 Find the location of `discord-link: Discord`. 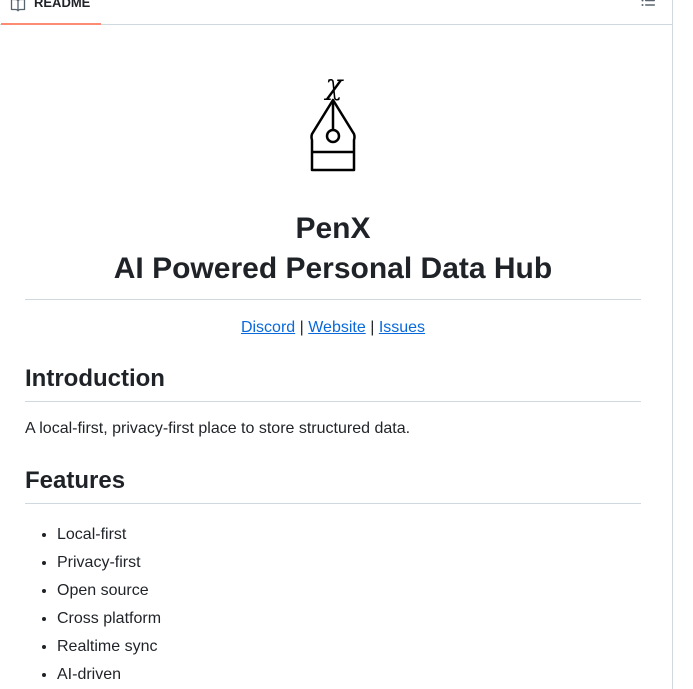

discord-link: Discord is located at coordinates (268, 327).